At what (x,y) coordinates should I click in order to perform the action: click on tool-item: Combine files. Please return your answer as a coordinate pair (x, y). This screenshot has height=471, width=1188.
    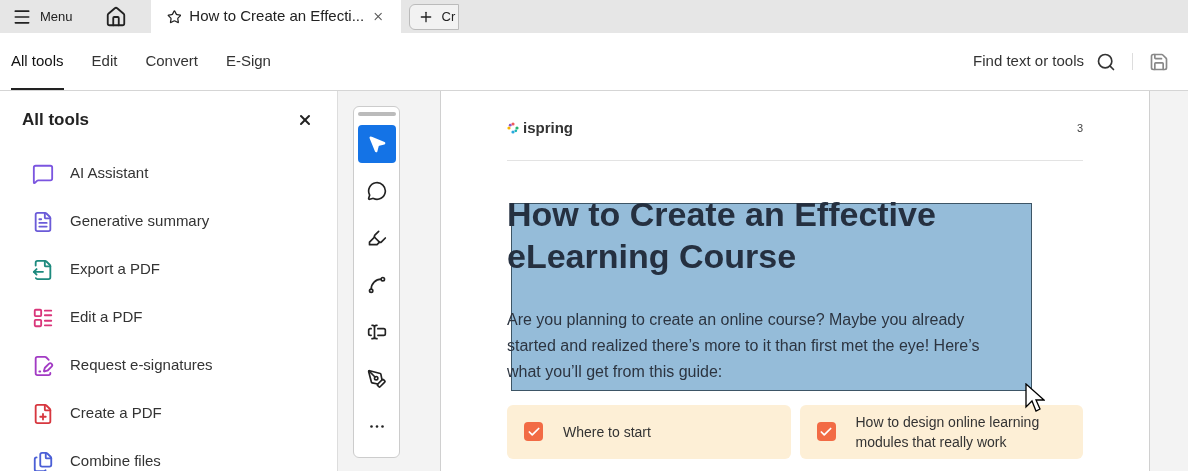
    Looking at the image, I should click on (172, 459).